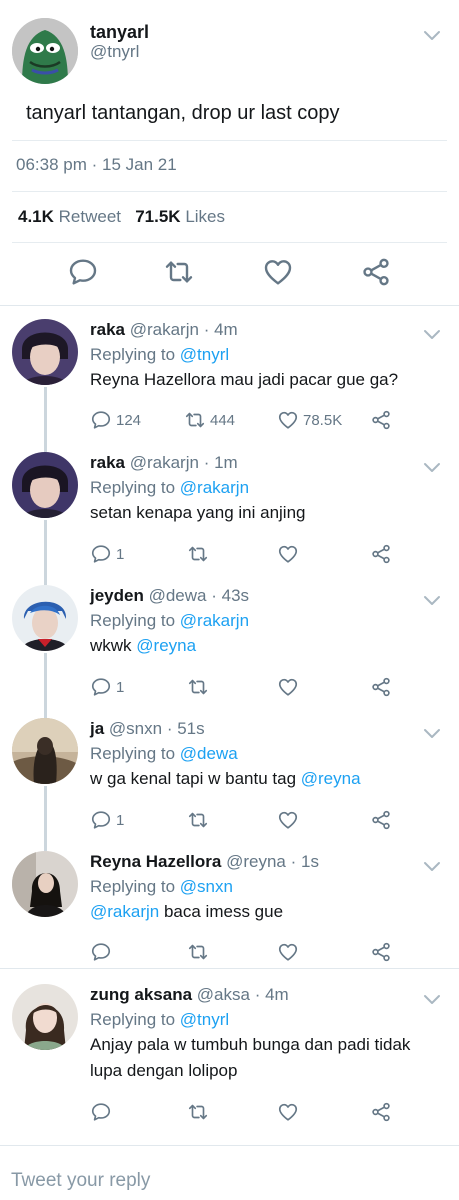 This screenshot has height=1200, width=459. I want to click on reply-header: Reyna Hazellora @reyna · 1s, so click(204, 862).